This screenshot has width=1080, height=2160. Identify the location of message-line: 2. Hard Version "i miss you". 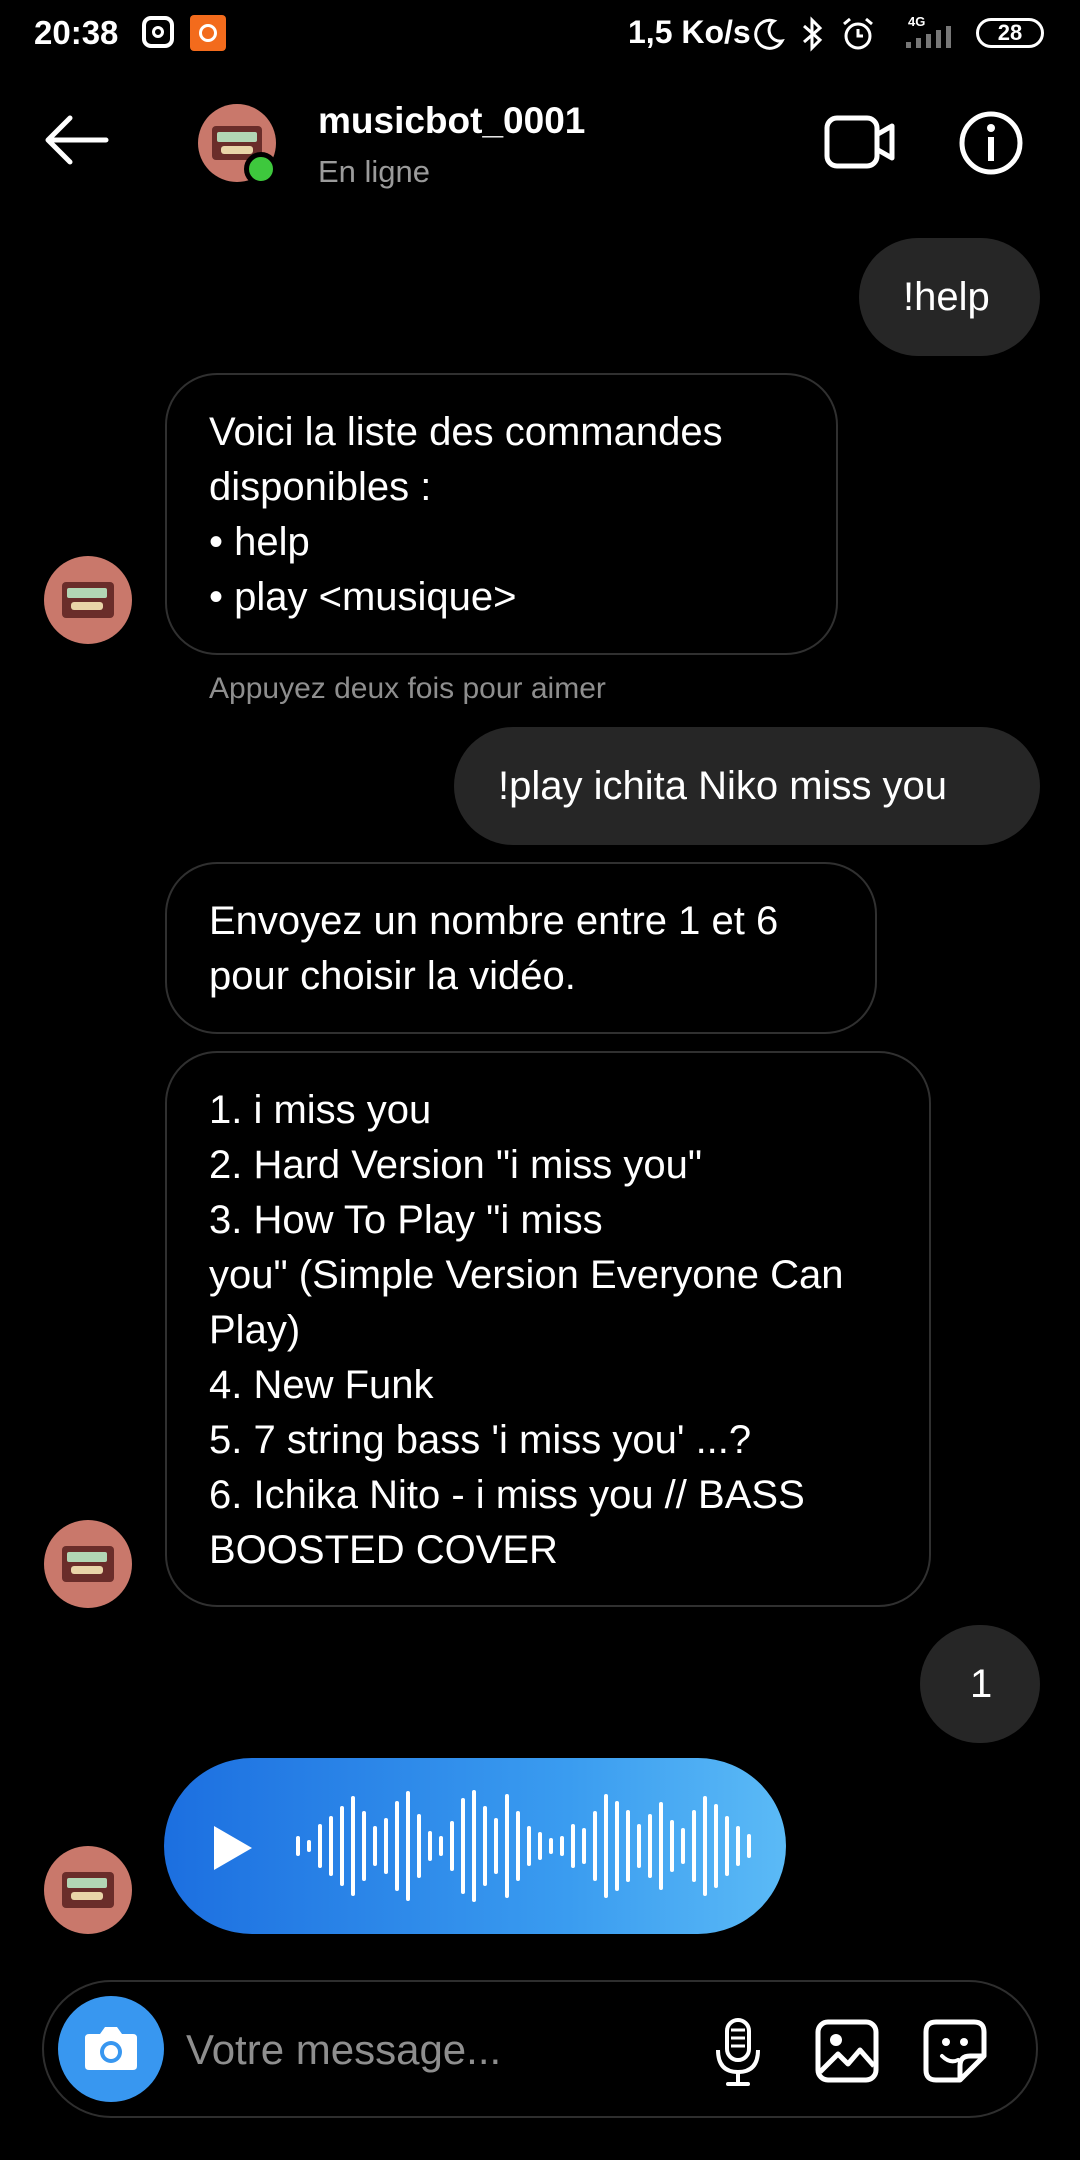
(456, 1165).